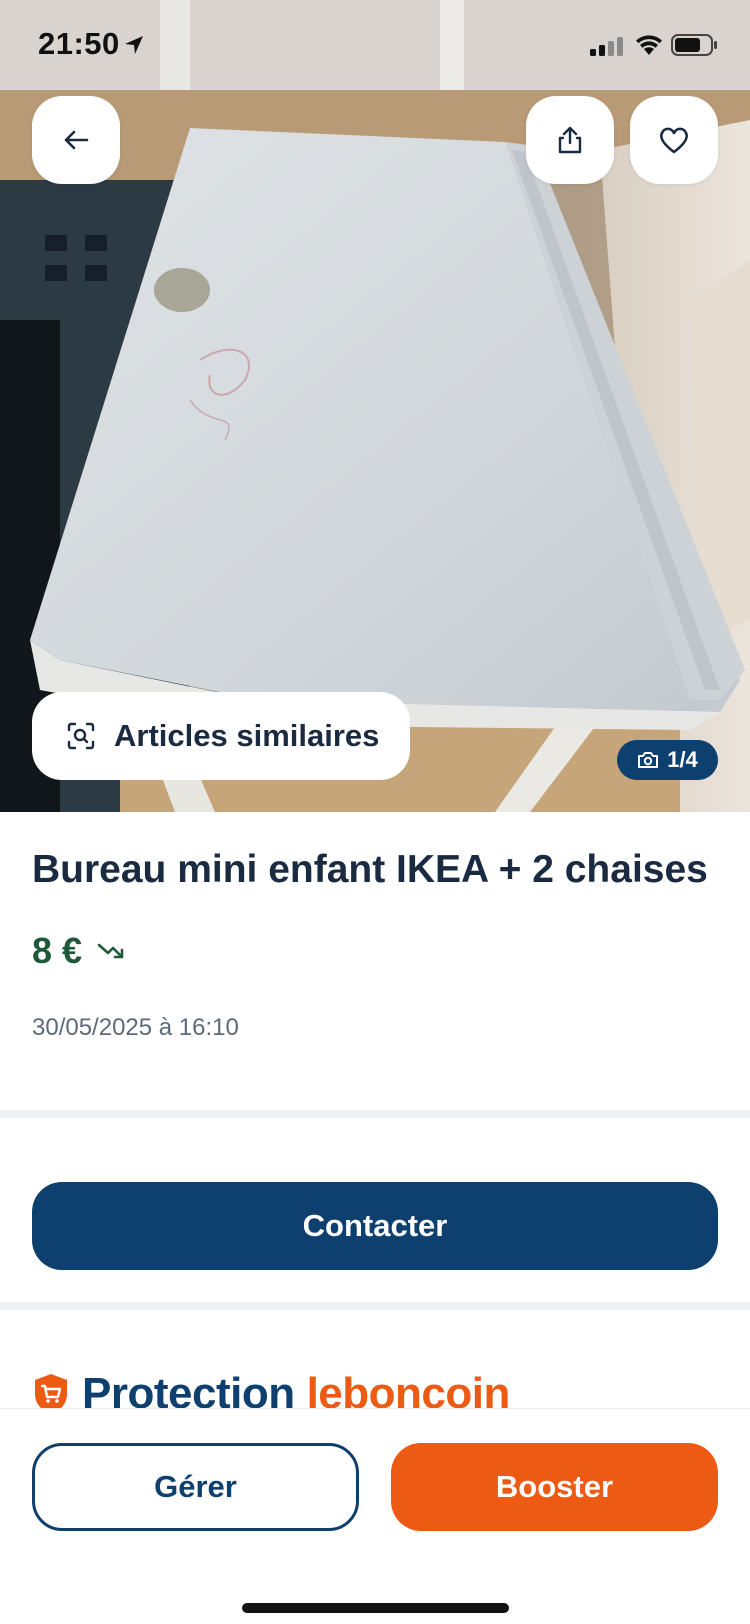 This screenshot has height=1624, width=750. I want to click on listing-price: 8 €, so click(57, 950).